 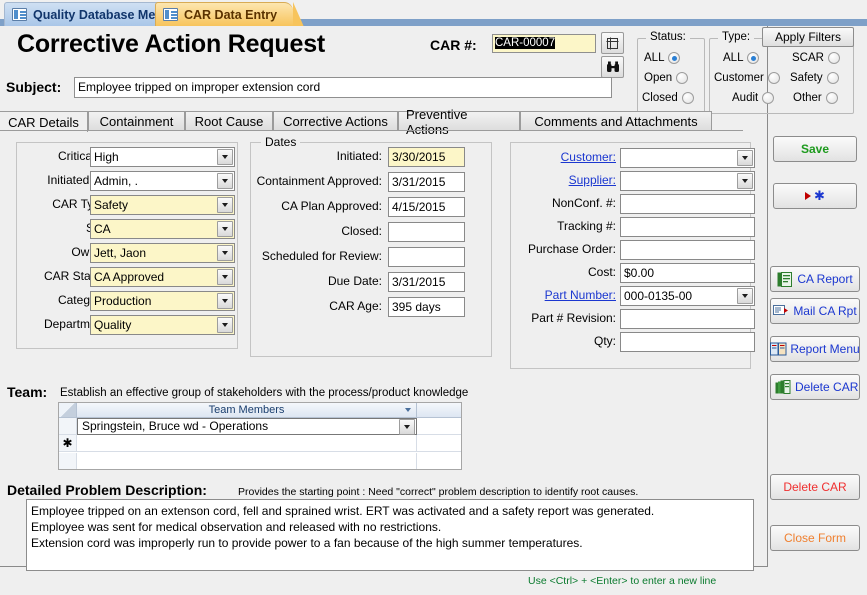 I want to click on report-menu-button: Delete CAR, so click(x=815, y=387).